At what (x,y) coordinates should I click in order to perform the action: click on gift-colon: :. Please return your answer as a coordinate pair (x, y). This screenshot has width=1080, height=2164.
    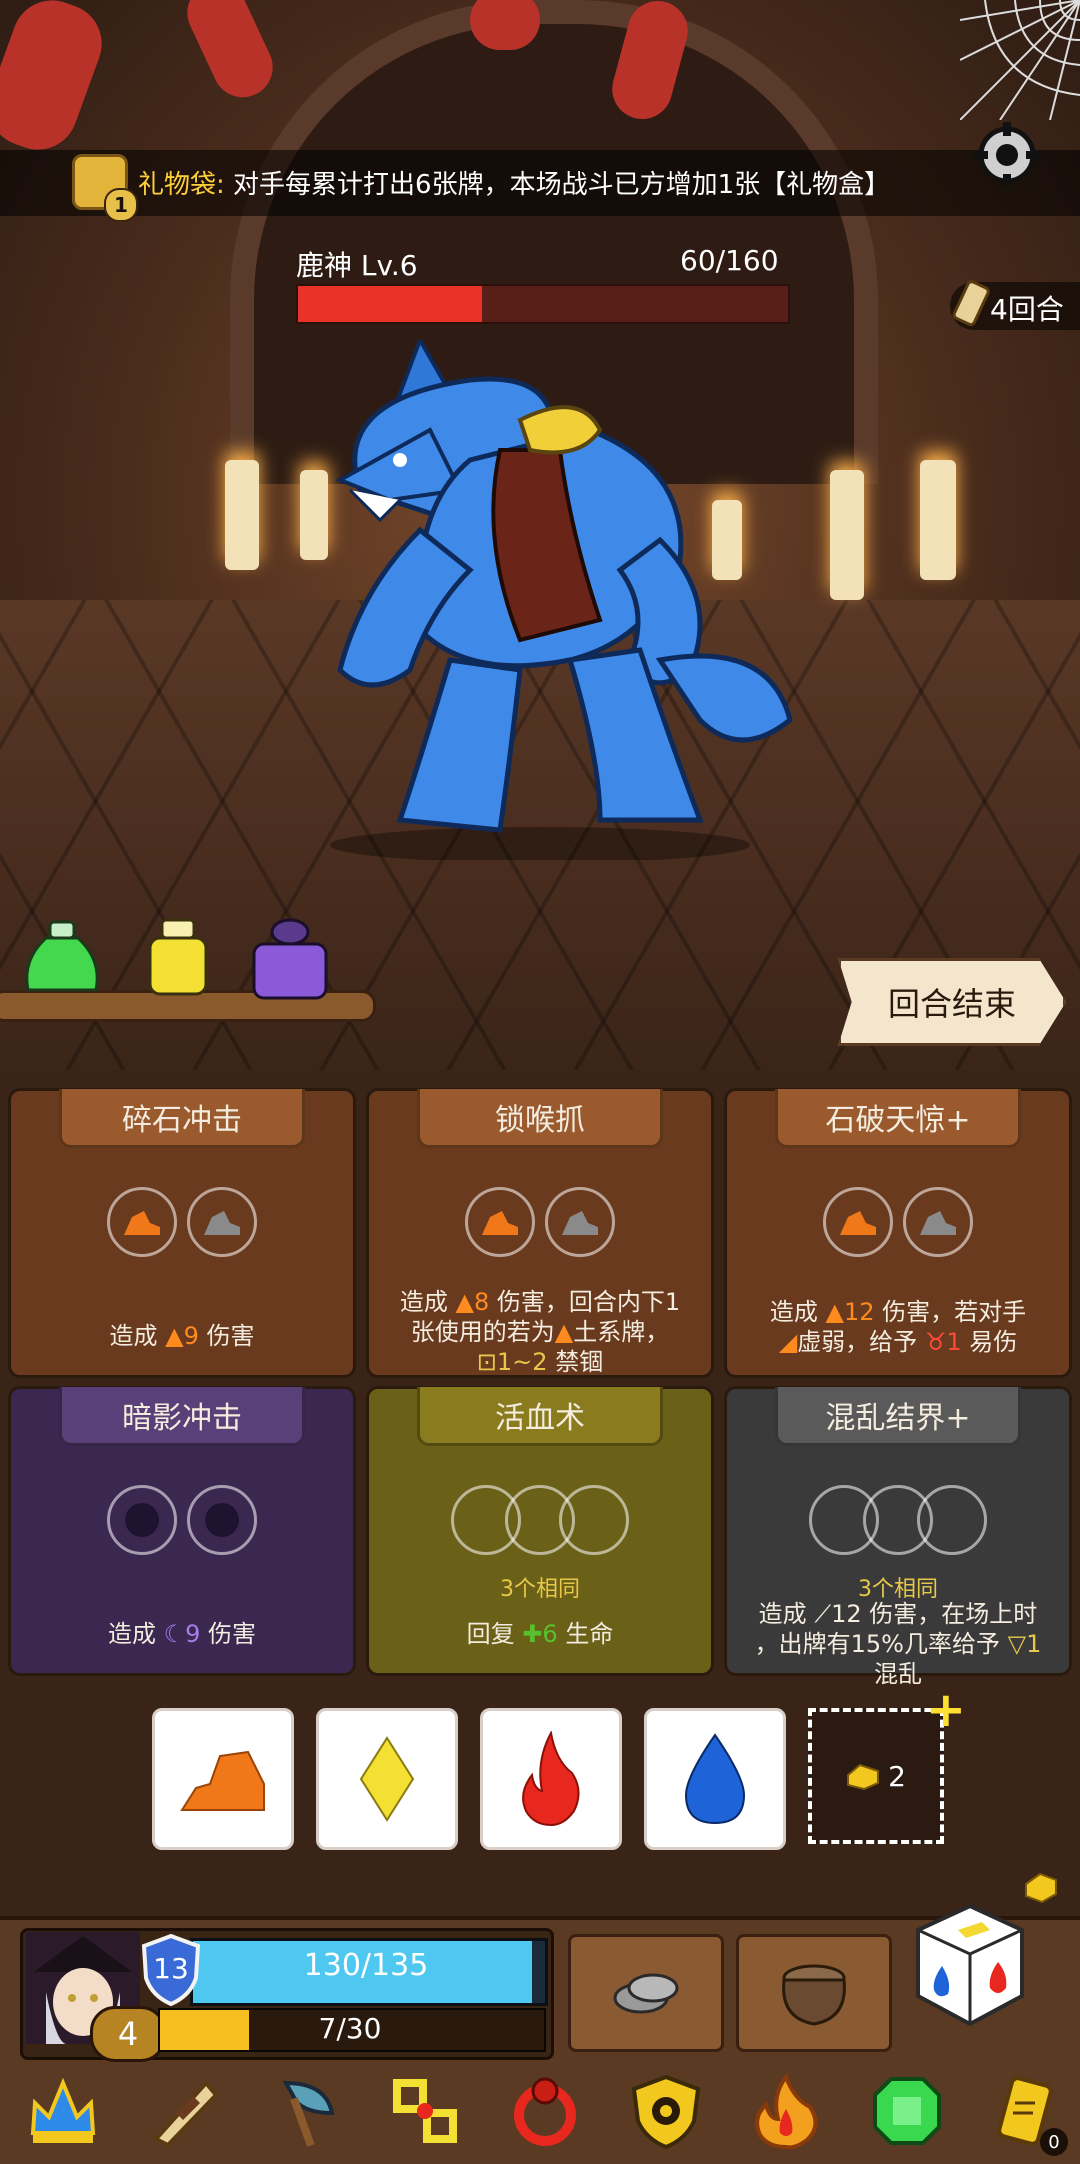
    Looking at the image, I should click on (220, 185).